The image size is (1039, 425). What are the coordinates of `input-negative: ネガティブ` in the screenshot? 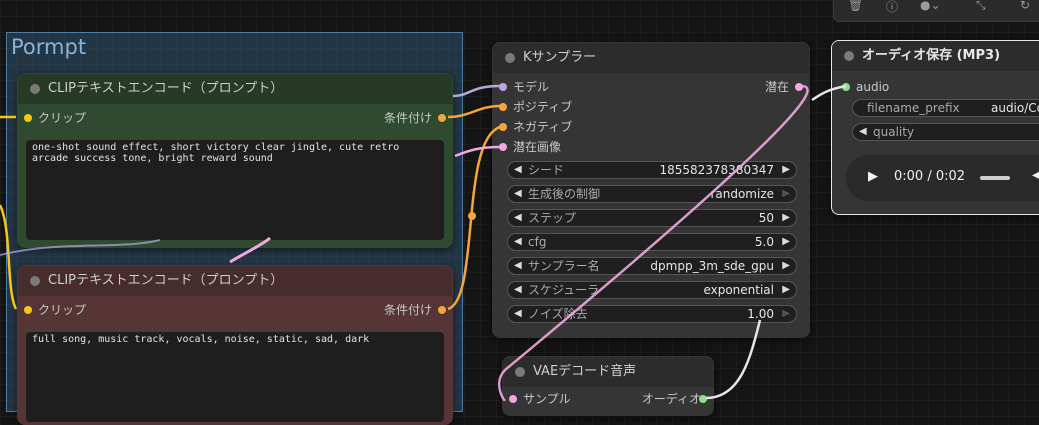 It's located at (535, 127).